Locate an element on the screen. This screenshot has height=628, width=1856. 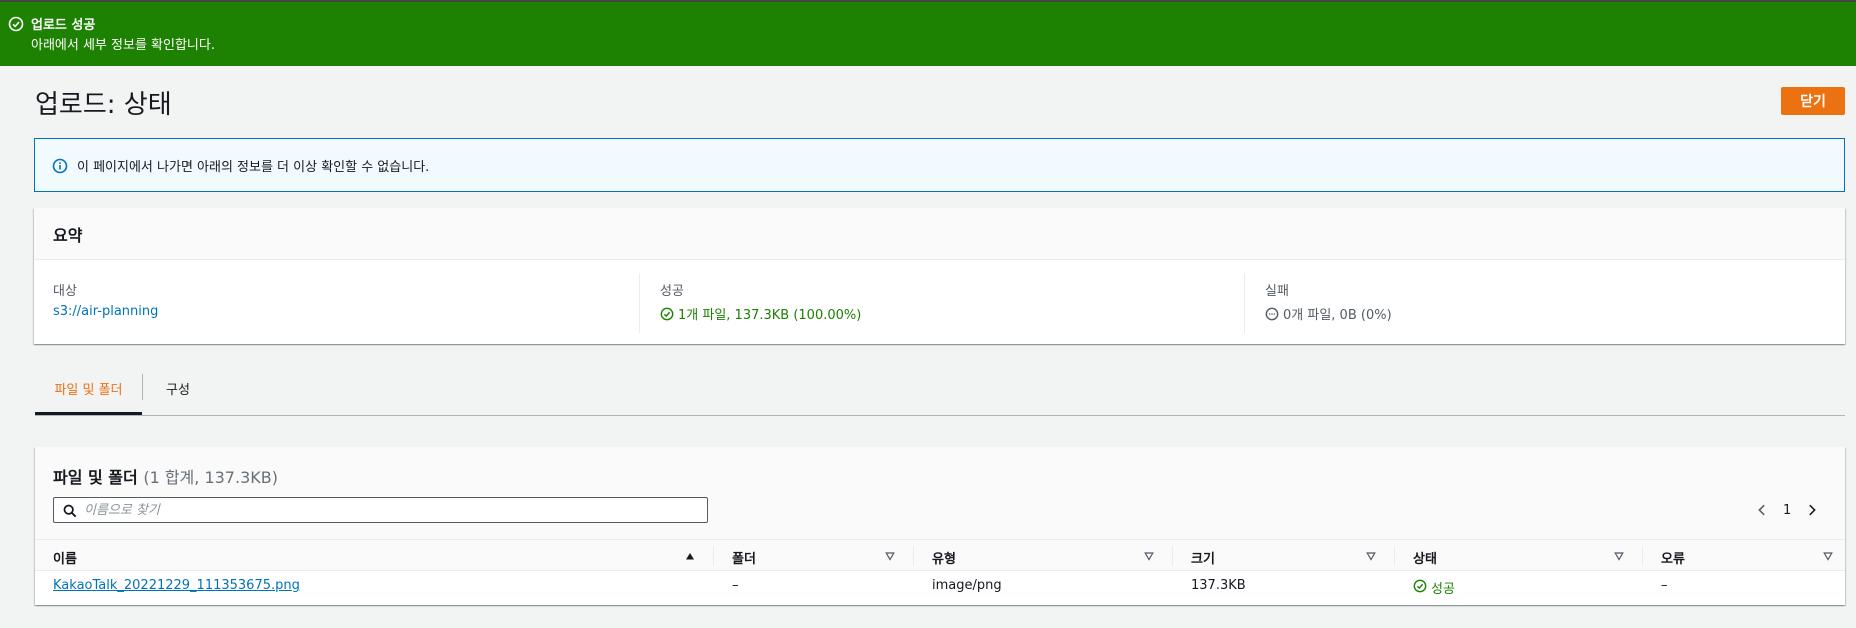
tab-configuration: 구성 is located at coordinates (178, 391).